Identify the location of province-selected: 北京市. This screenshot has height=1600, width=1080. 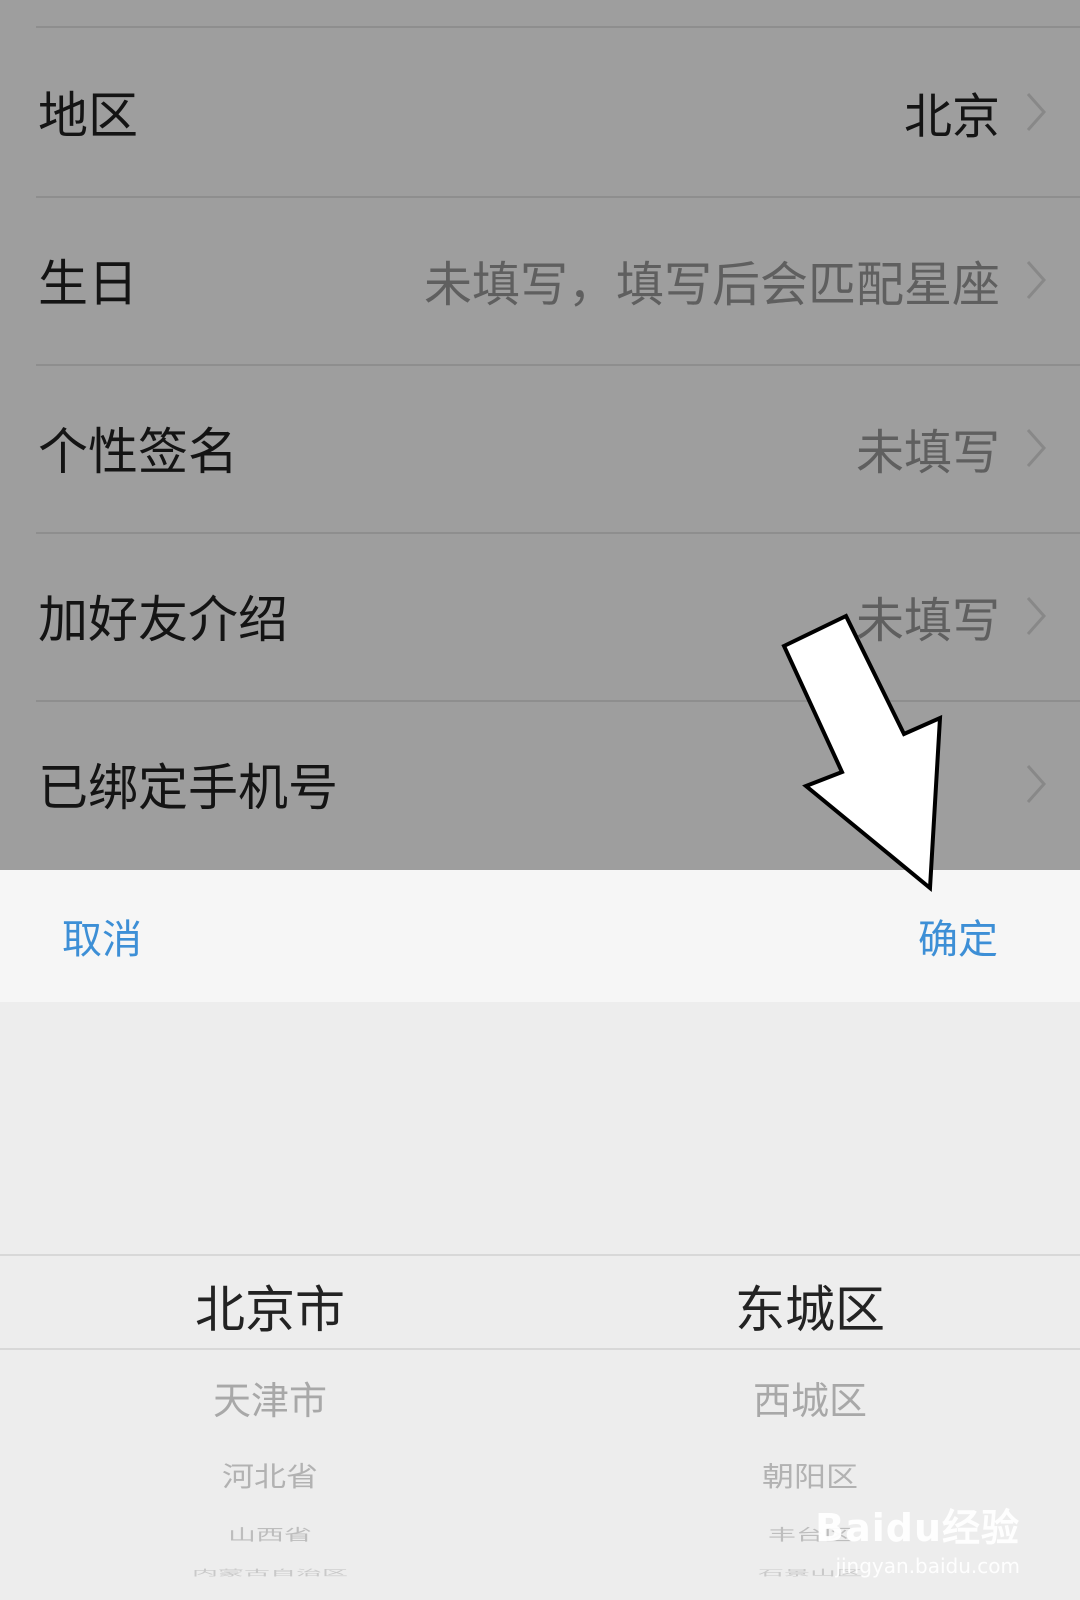
(270, 1306).